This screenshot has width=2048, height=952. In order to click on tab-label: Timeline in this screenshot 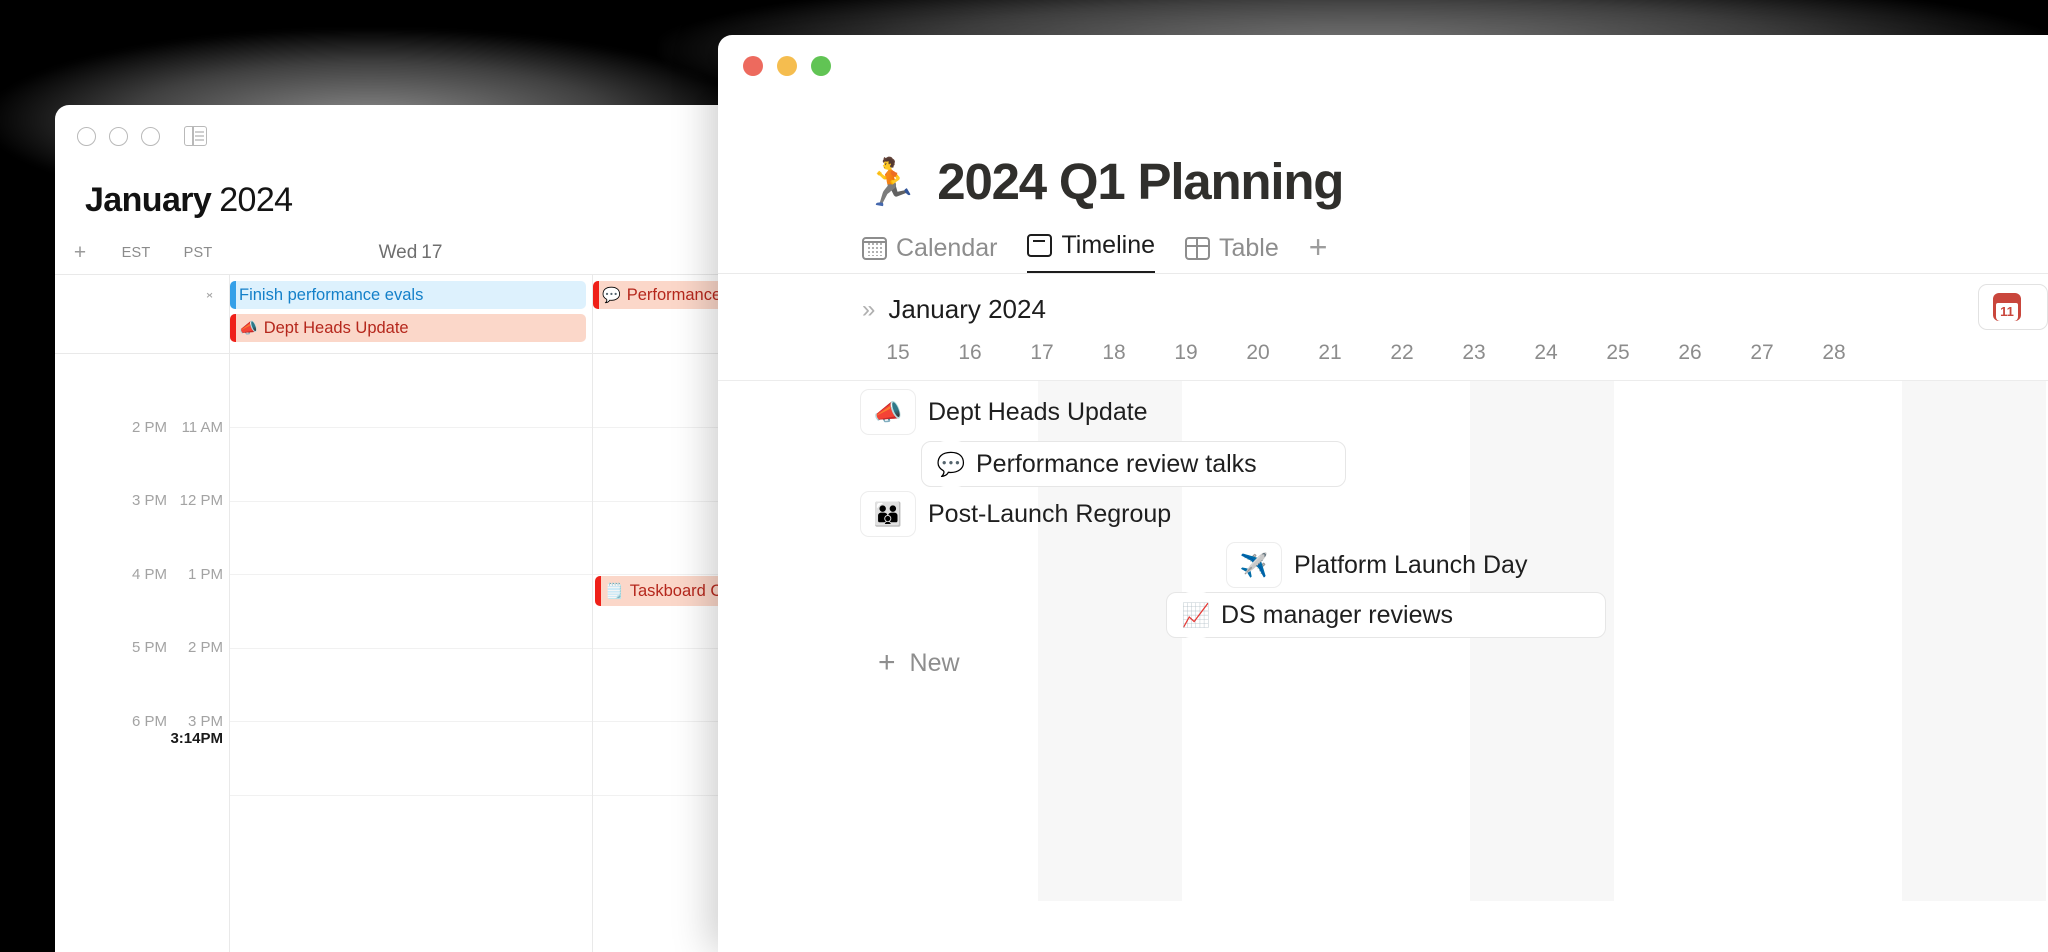, I will do `click(1108, 245)`.